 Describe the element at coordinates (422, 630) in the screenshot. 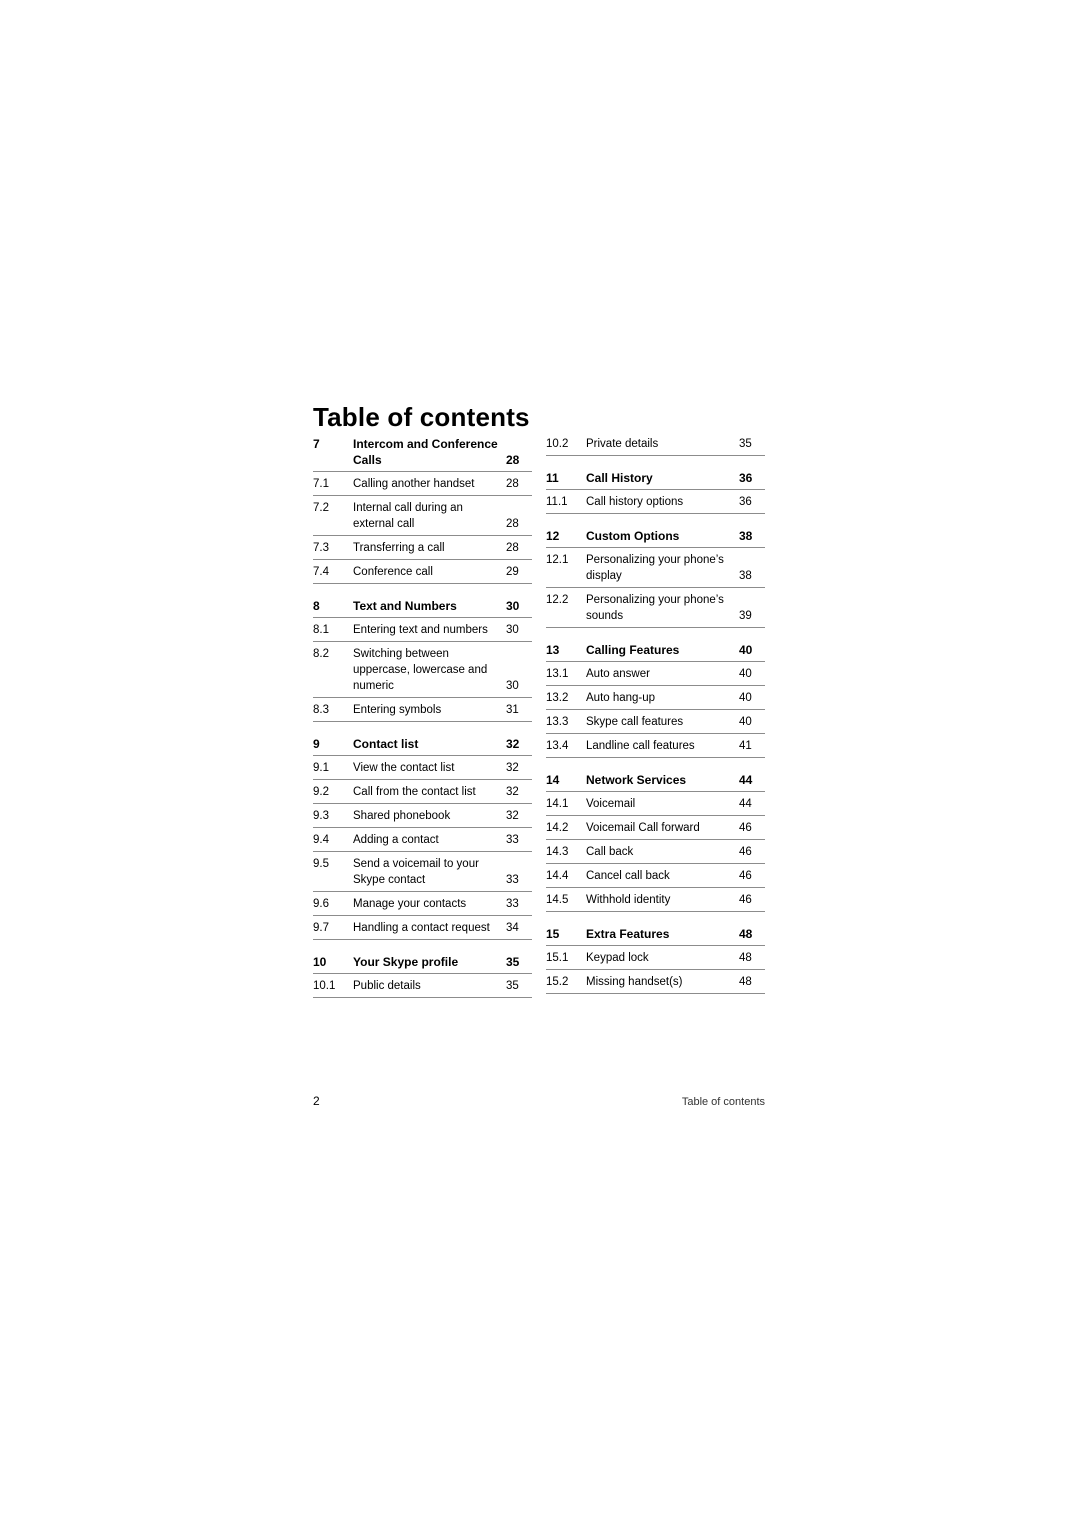

I see `toc-entry-row: 8.1 Entering text and numbers 30` at that location.